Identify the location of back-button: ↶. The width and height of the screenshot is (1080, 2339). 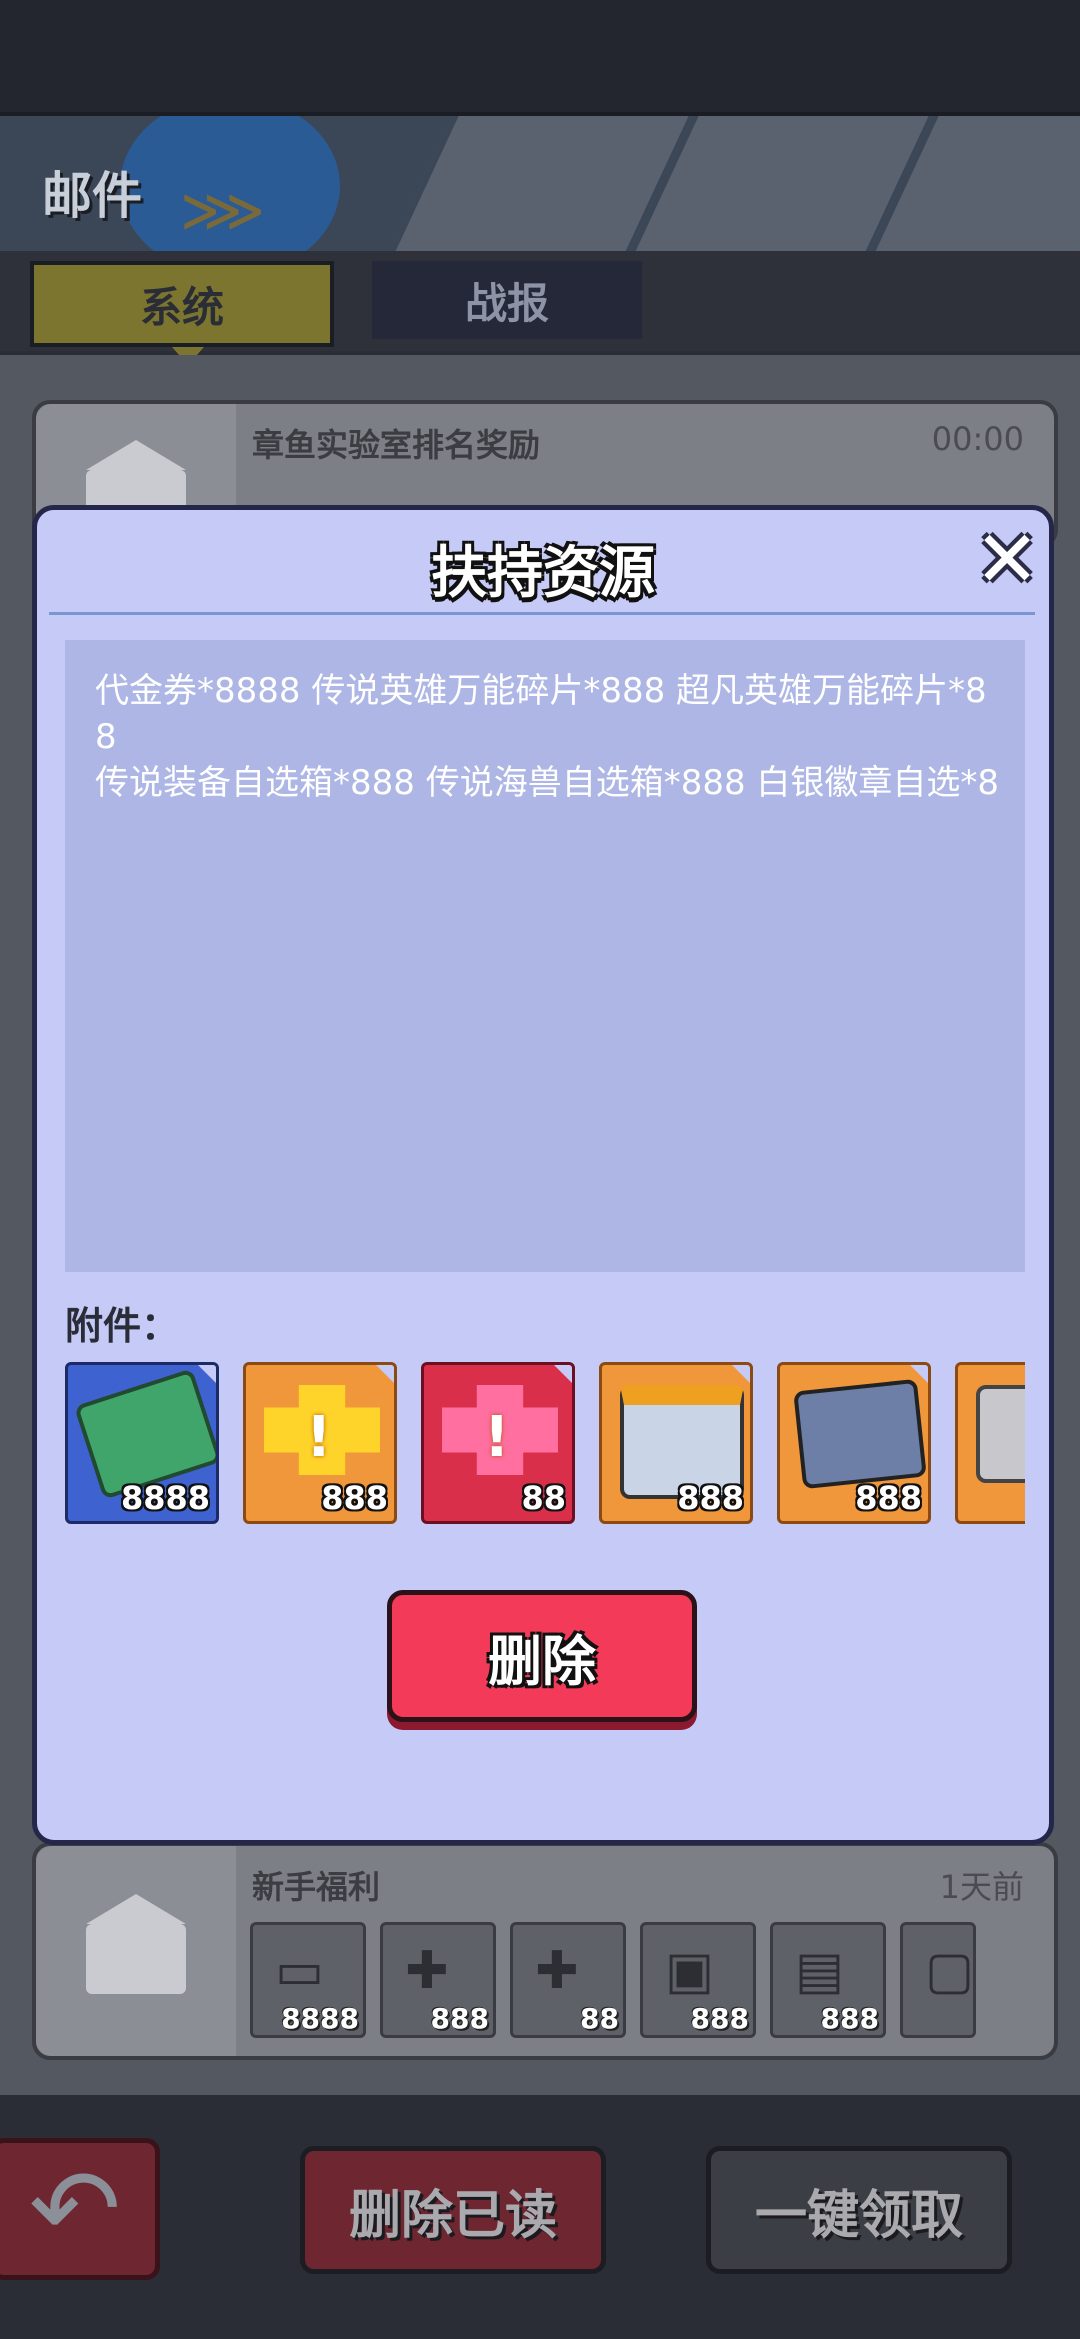
(80, 2209).